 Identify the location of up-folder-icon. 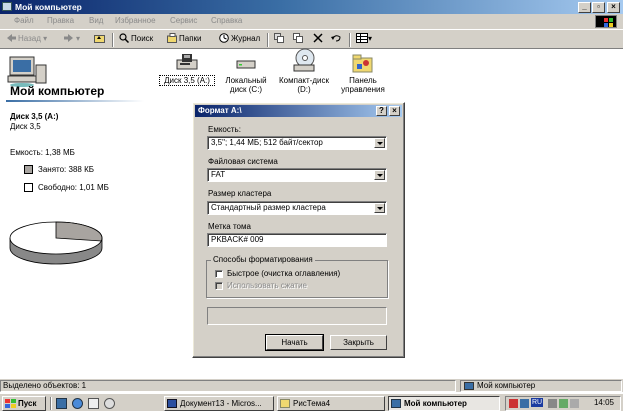
(99, 38).